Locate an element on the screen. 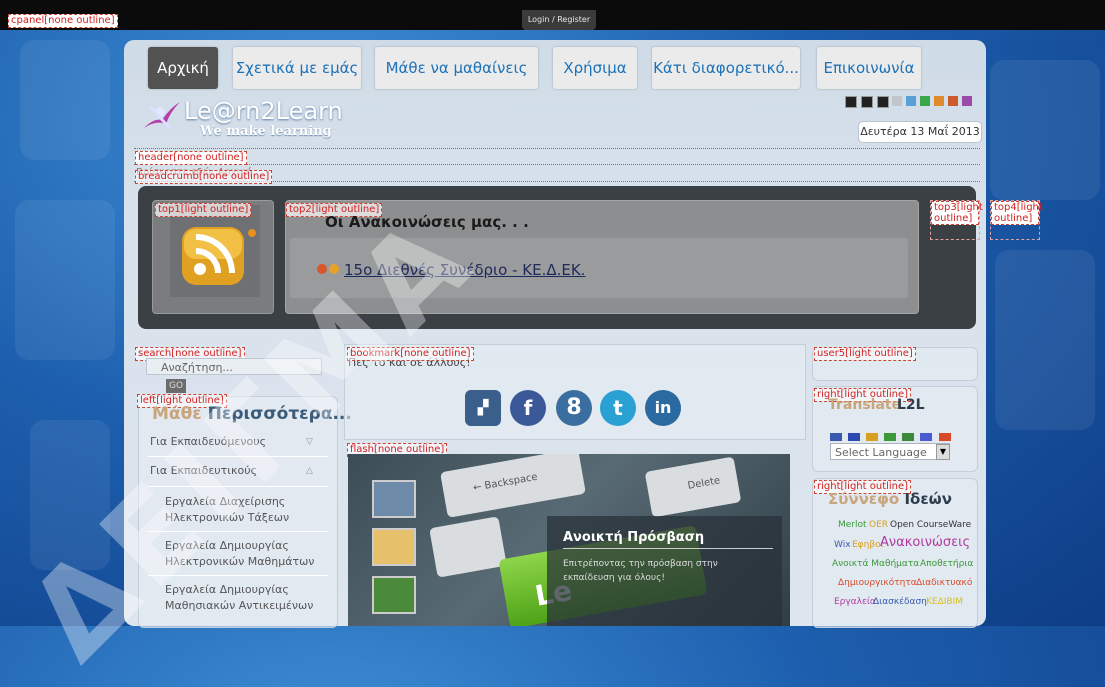  translate-title: Translate is located at coordinates (865, 405).